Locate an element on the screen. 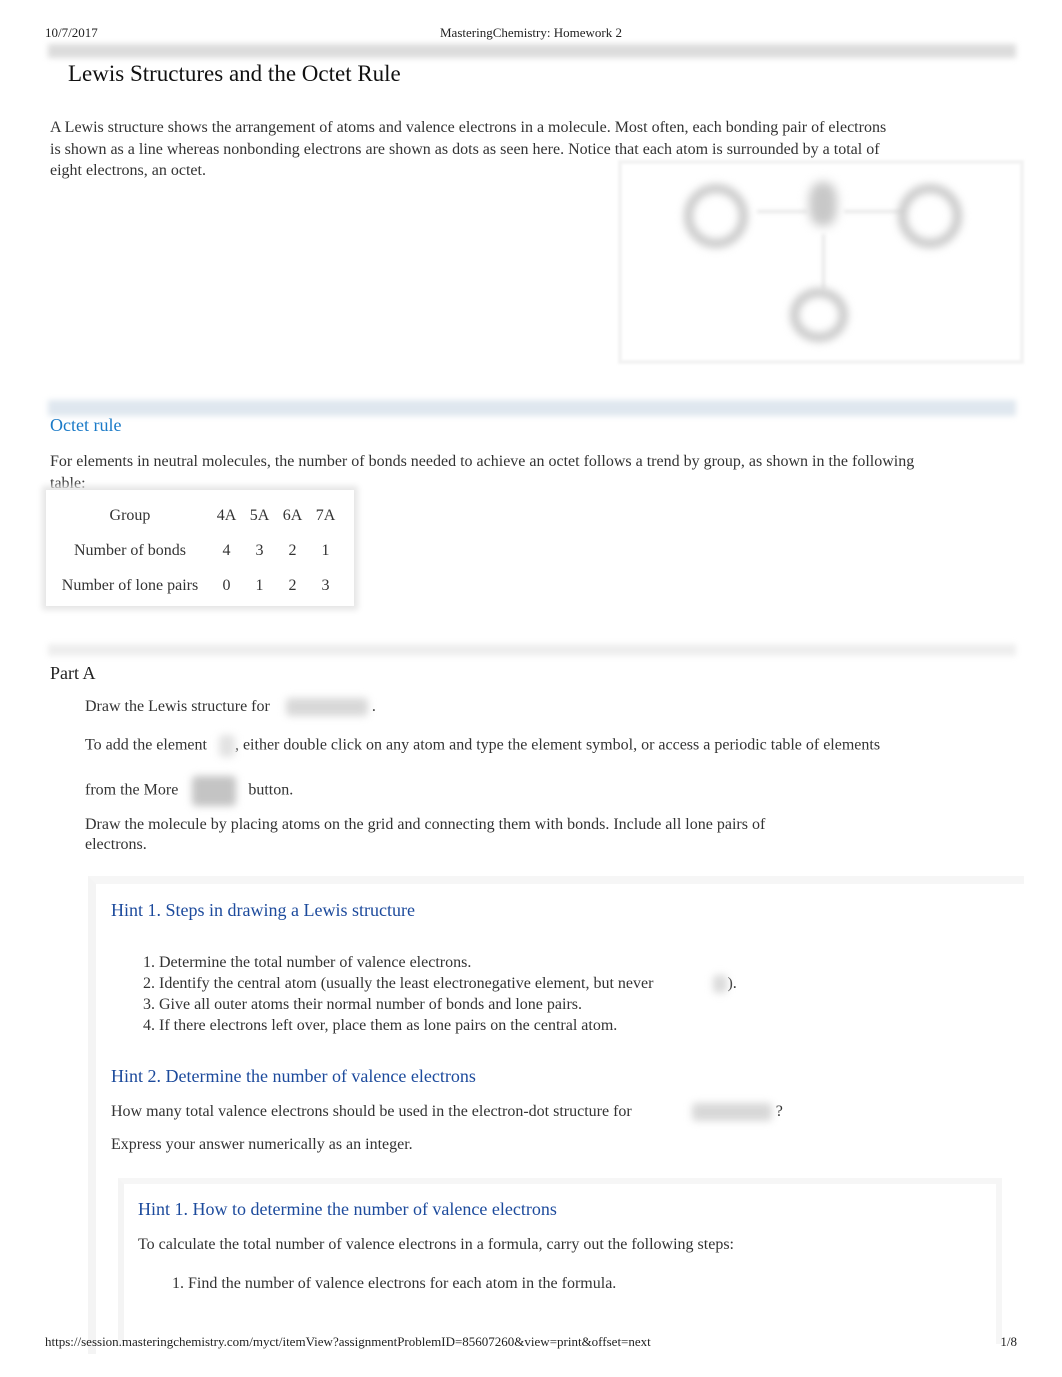  table-cell: 0 is located at coordinates (226, 585).